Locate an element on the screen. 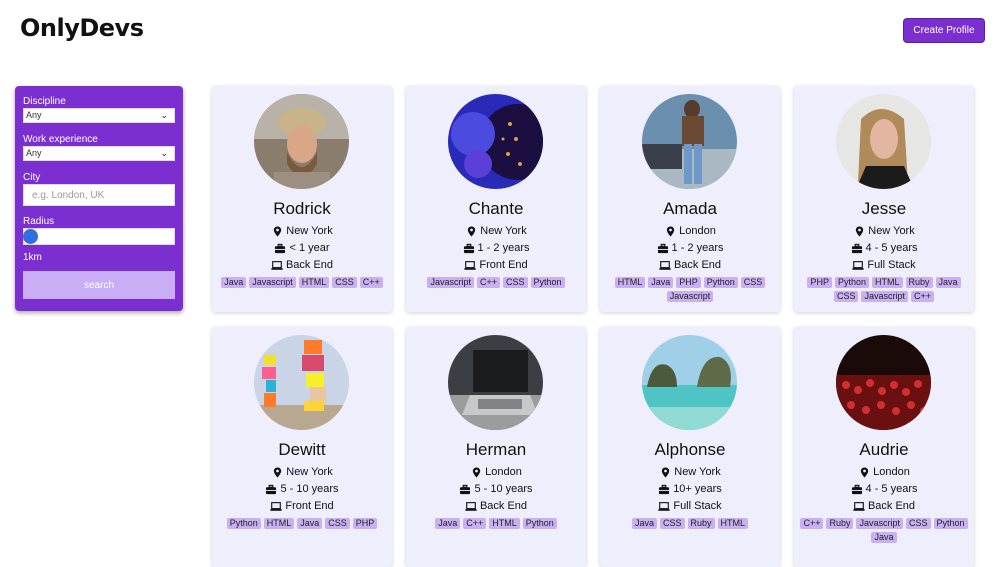 This screenshot has height=567, width=1000. profile-experience: 10+ years is located at coordinates (690, 489).